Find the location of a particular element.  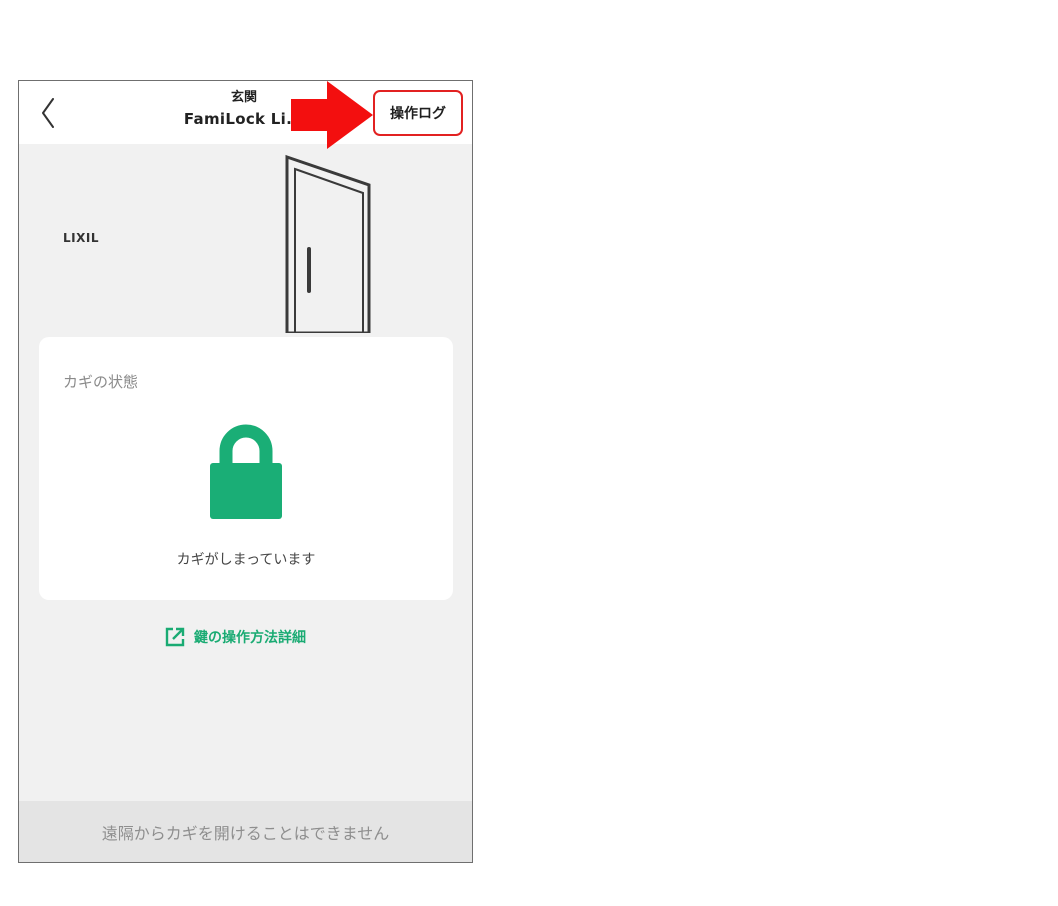

chevron-left-icon is located at coordinates (48, 113).